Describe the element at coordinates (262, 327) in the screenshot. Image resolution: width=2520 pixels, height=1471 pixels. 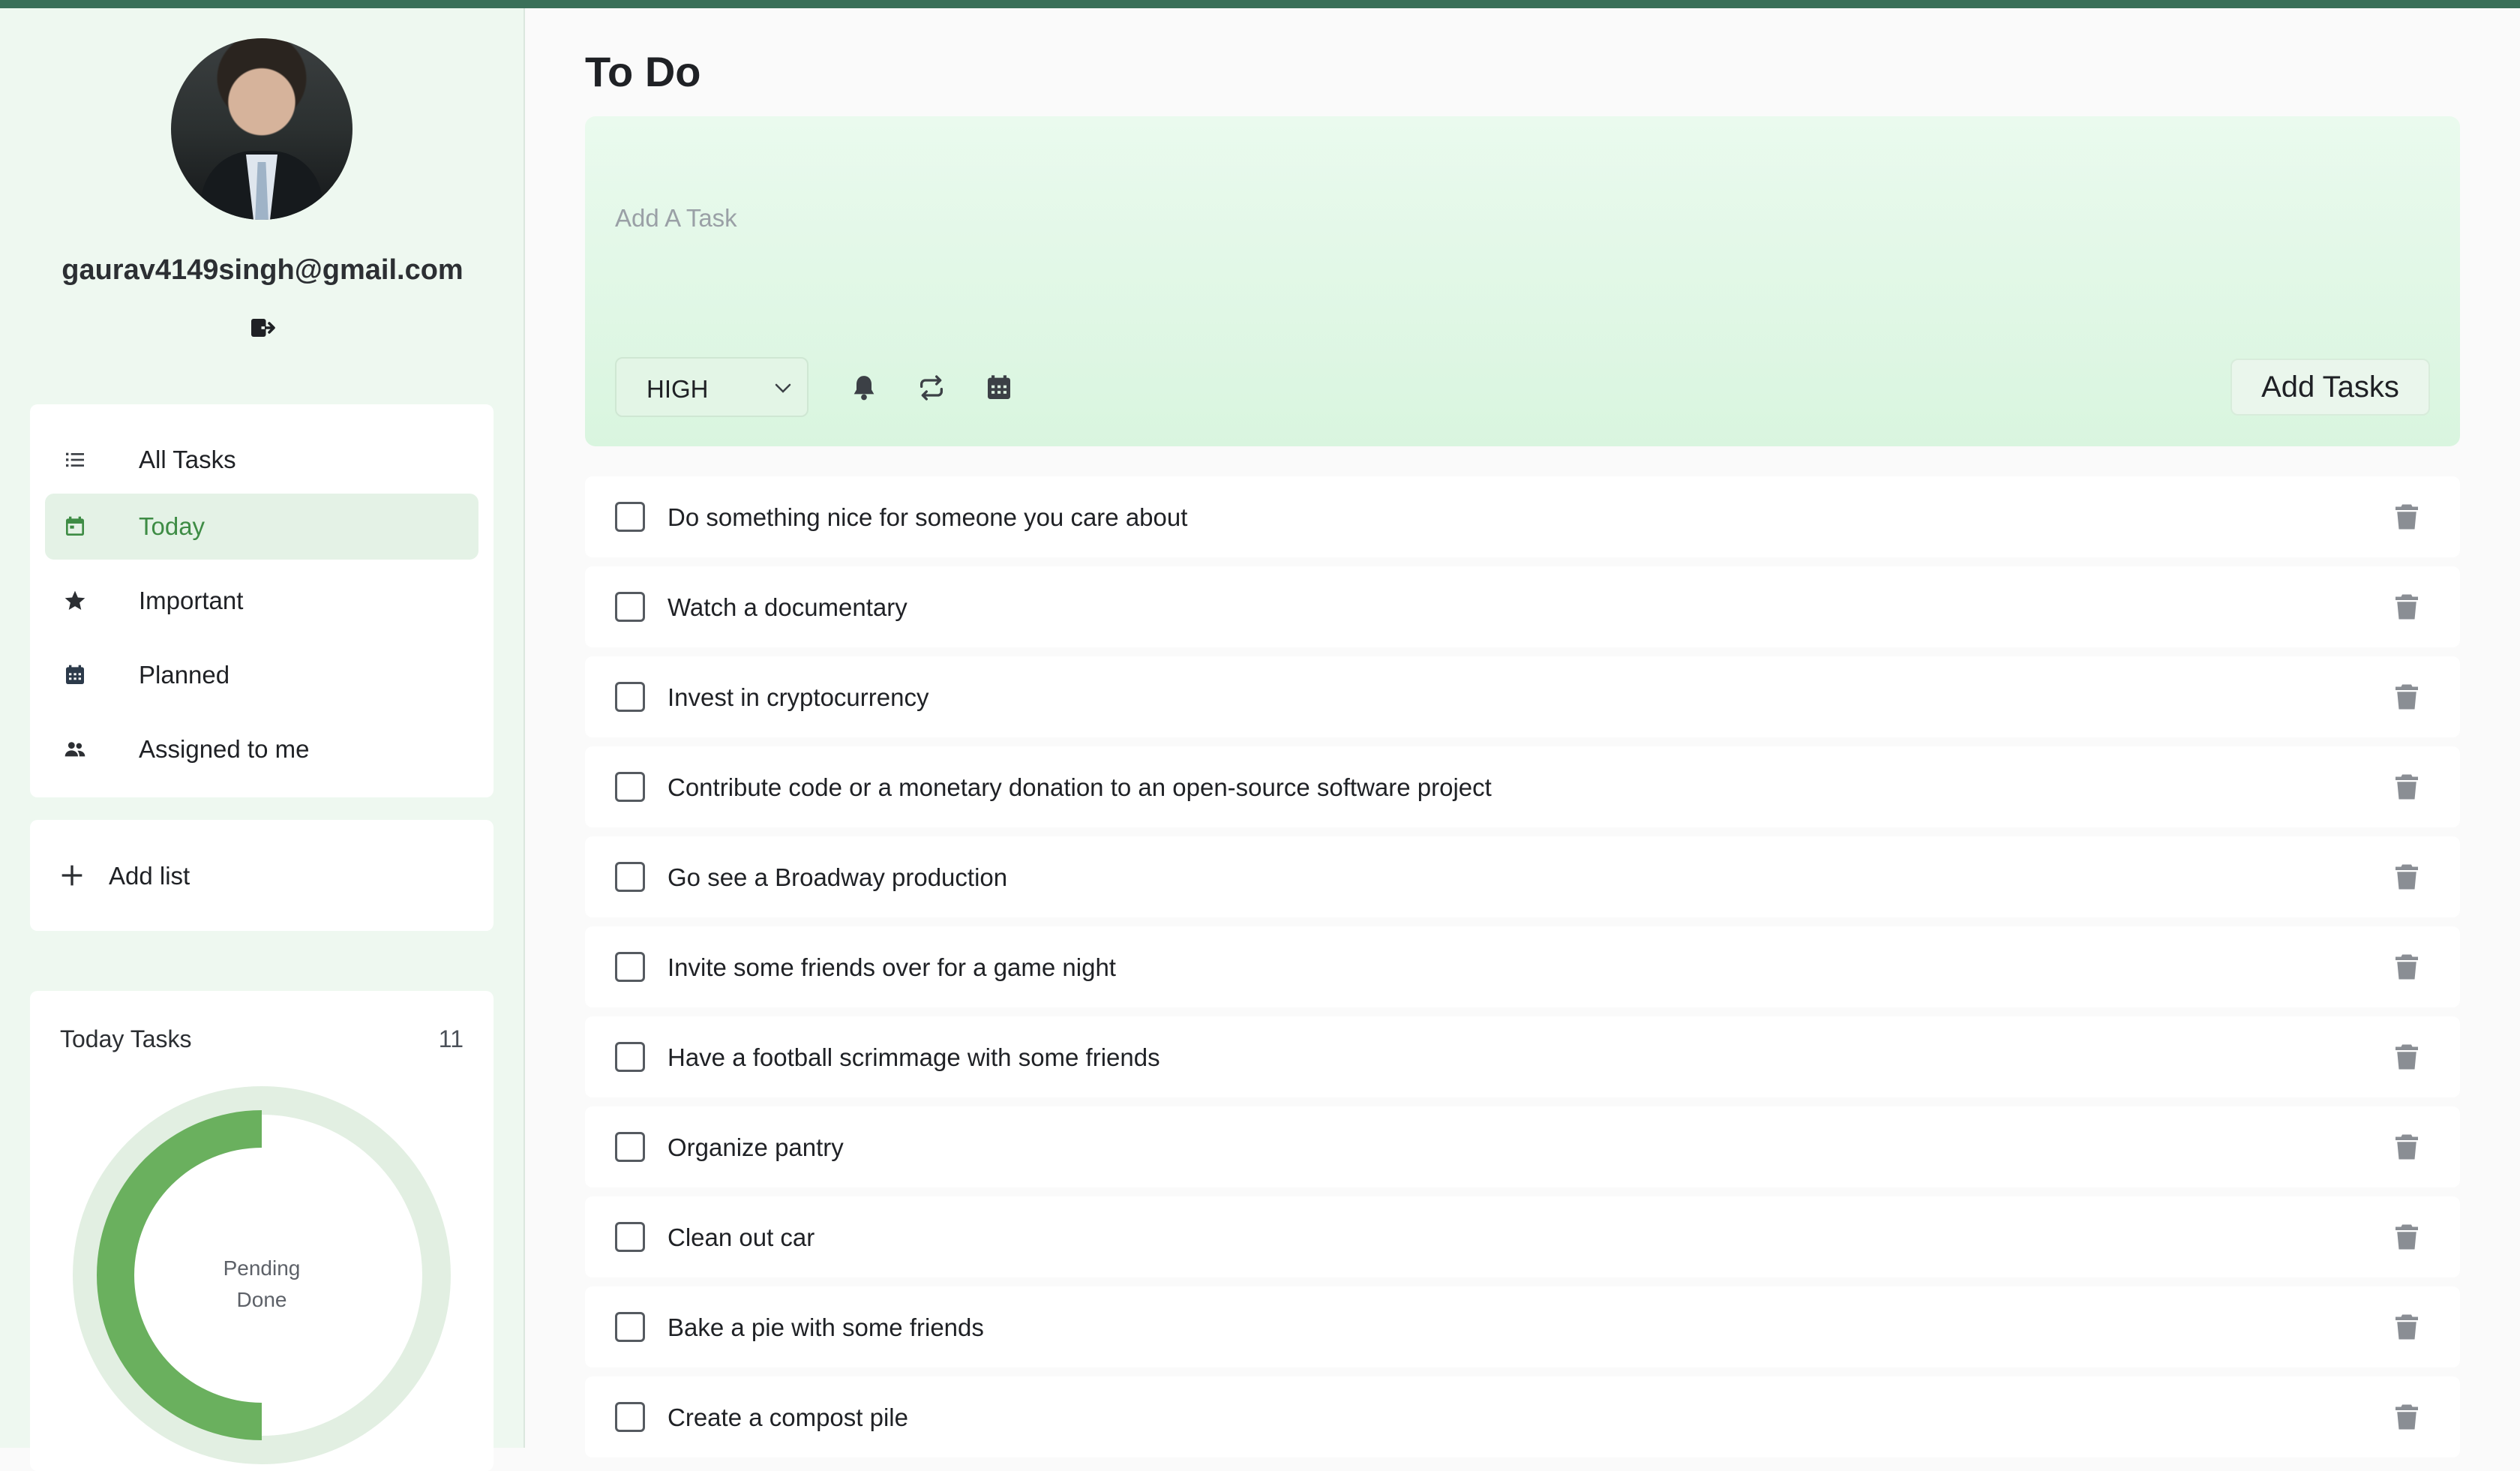
I see `logout-icon` at that location.